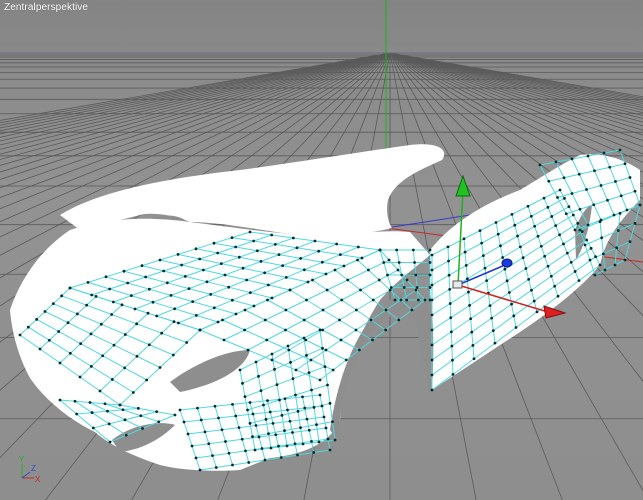  What do you see at coordinates (457, 284) in the screenshot?
I see `gizmo-center-handle` at bounding box center [457, 284].